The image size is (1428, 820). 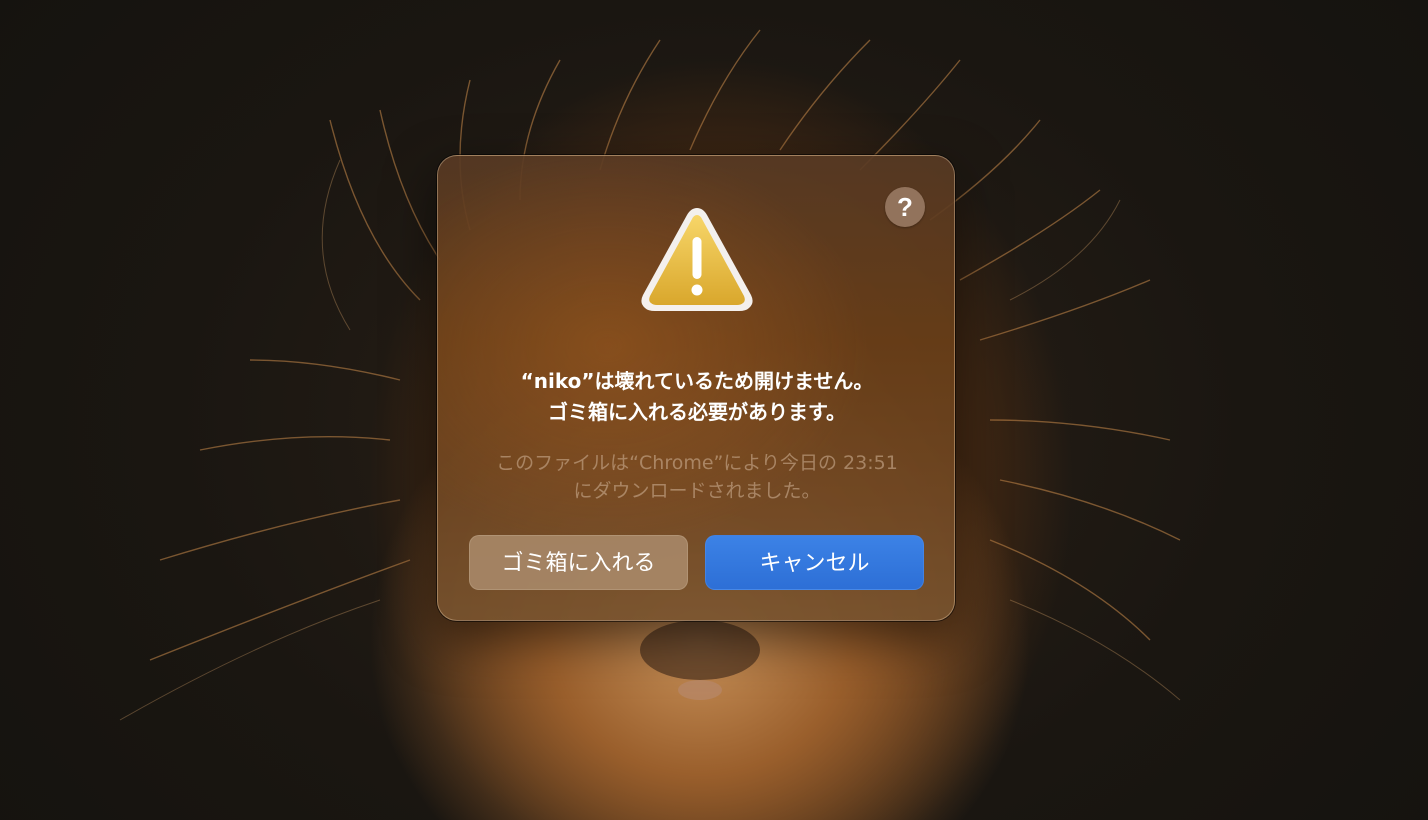 What do you see at coordinates (697, 259) in the screenshot?
I see `warning-triangle-icon` at bounding box center [697, 259].